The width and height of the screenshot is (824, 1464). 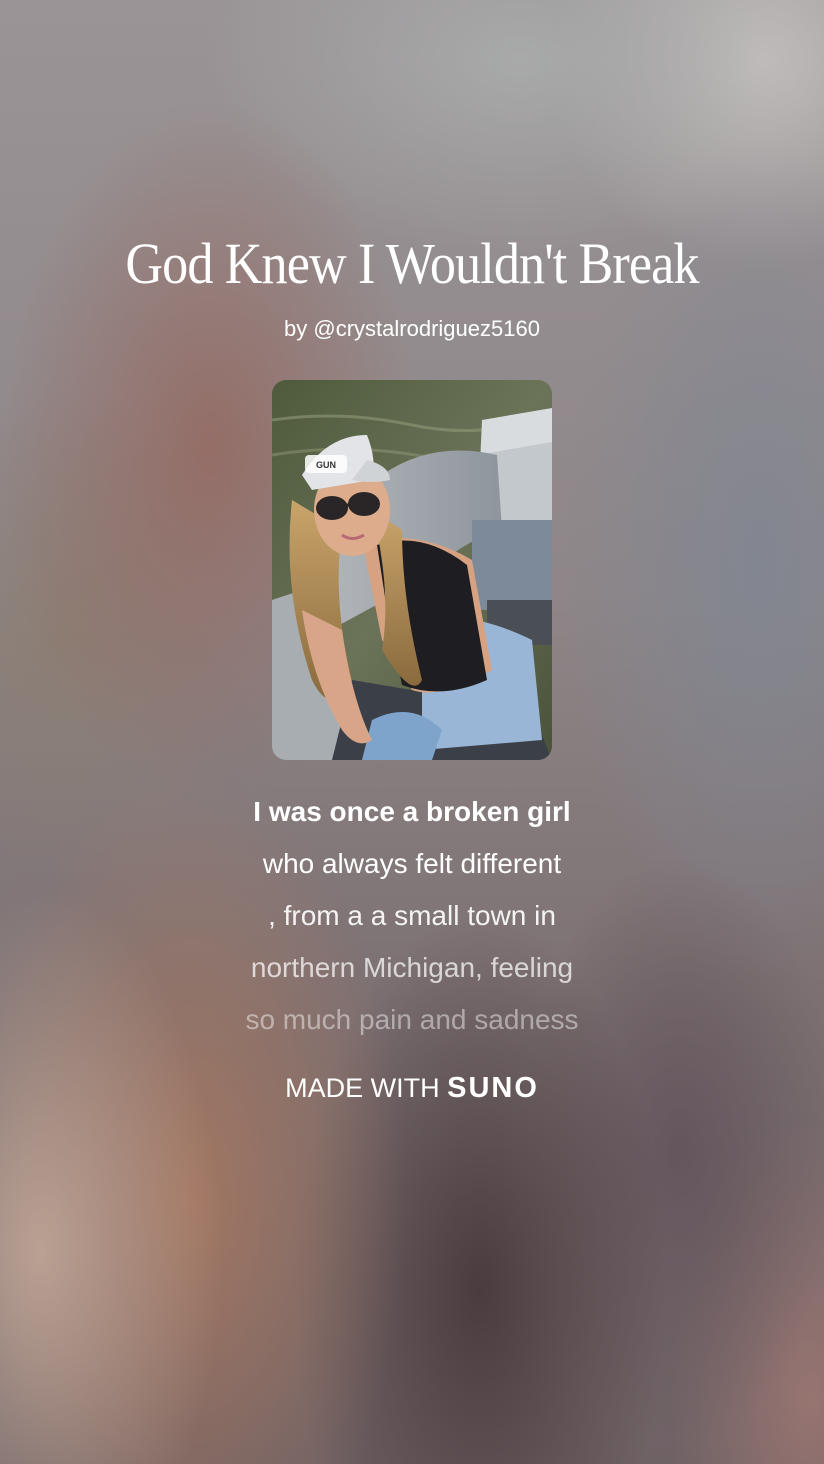 What do you see at coordinates (493, 1088) in the screenshot?
I see `suno-logo: SUNO` at bounding box center [493, 1088].